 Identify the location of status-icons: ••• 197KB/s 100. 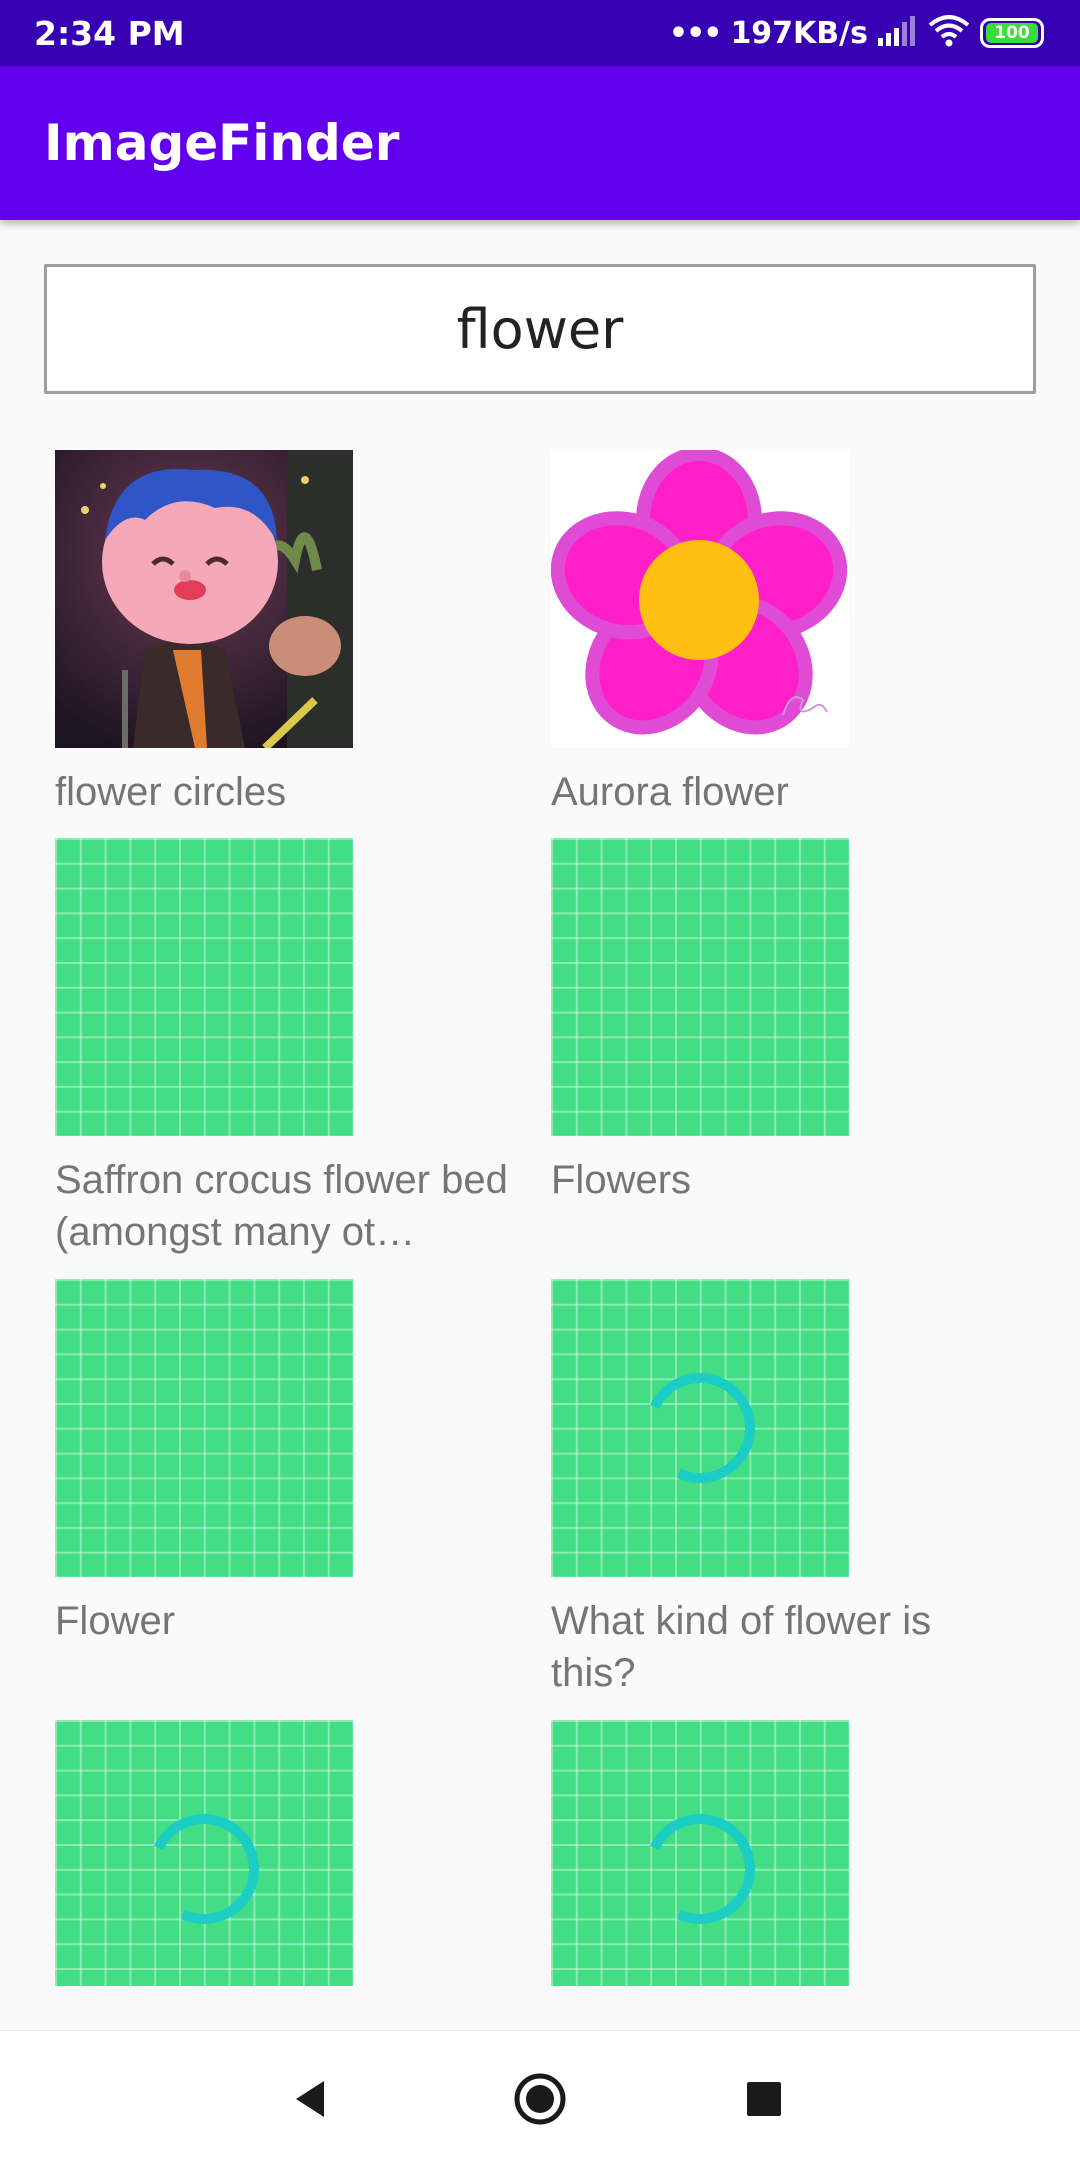
(856, 33).